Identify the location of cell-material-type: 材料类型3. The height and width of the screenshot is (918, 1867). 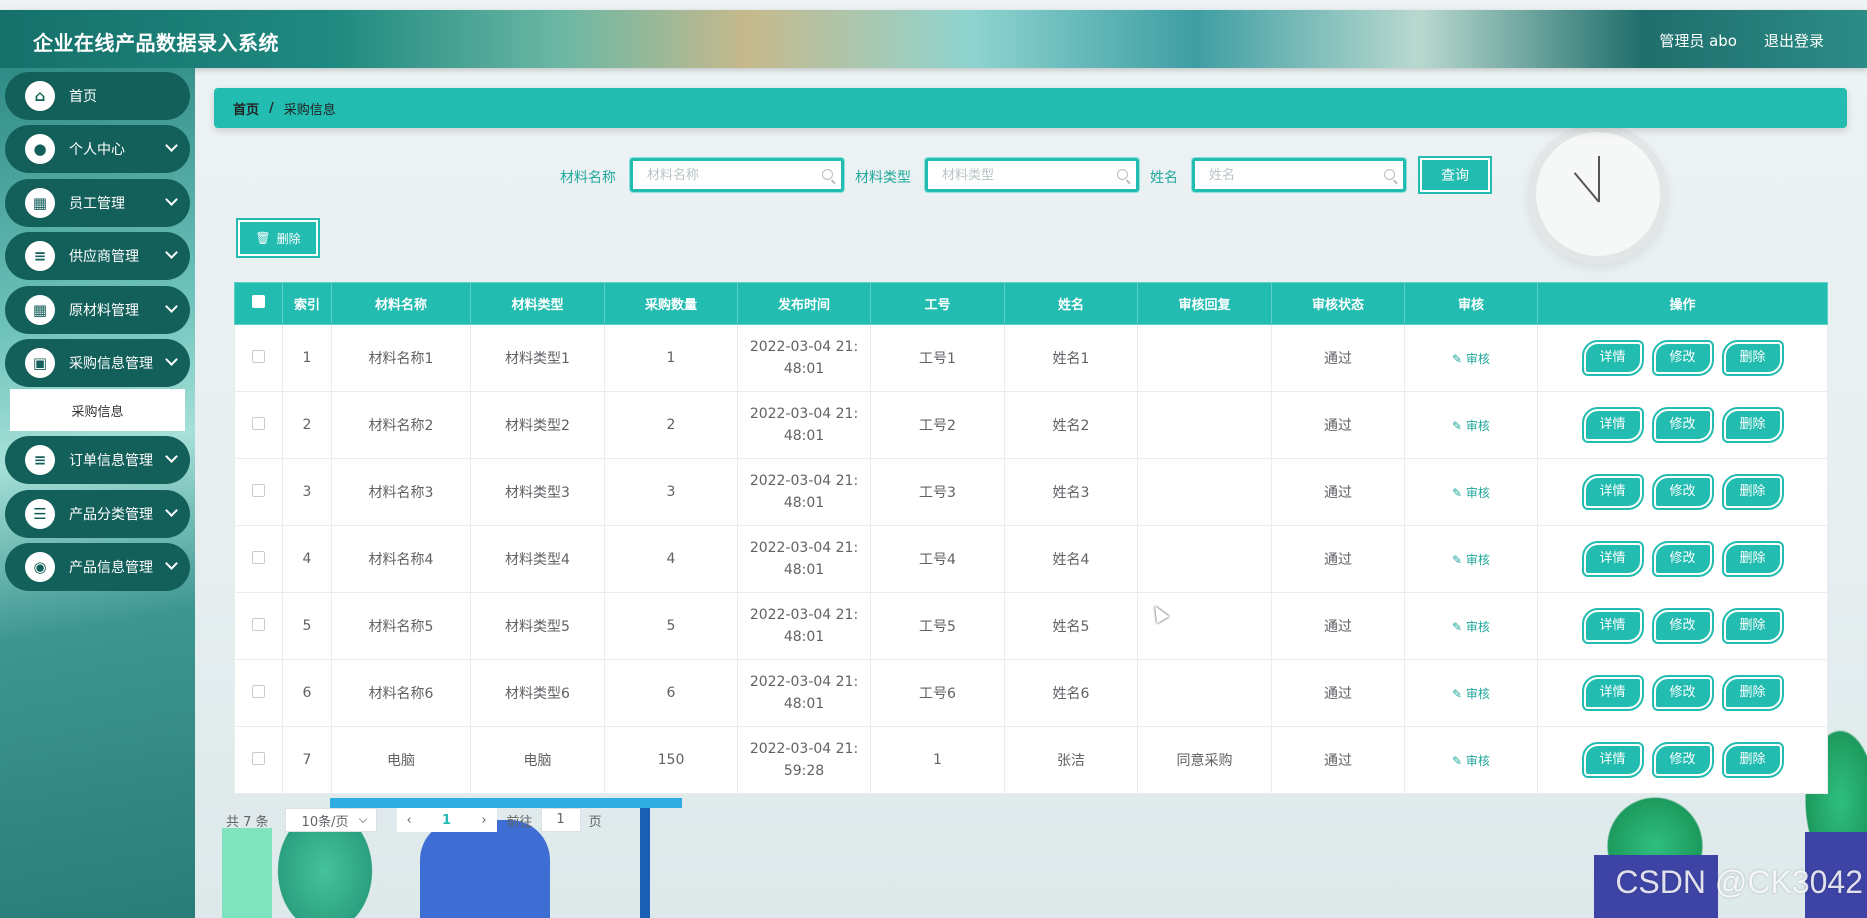
(537, 492).